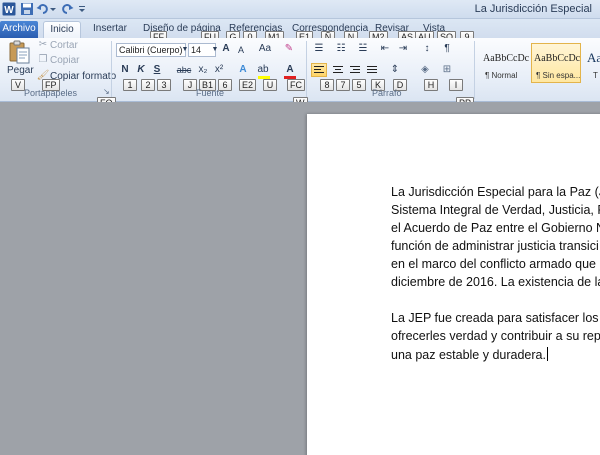 This screenshot has width=600, height=455. I want to click on redo-icon, so click(67, 9).